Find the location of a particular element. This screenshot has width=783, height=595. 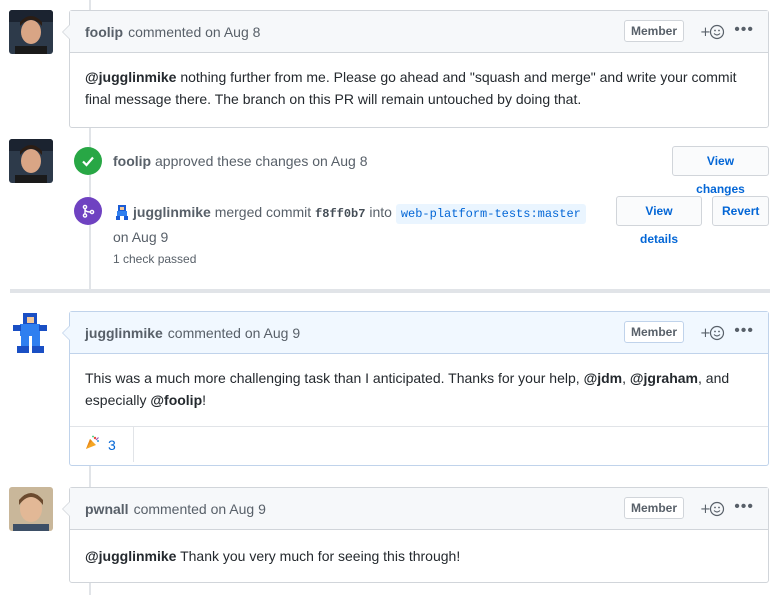

comment-header: foolip commented on Aug 8 Member + ••• is located at coordinates (415, 32).